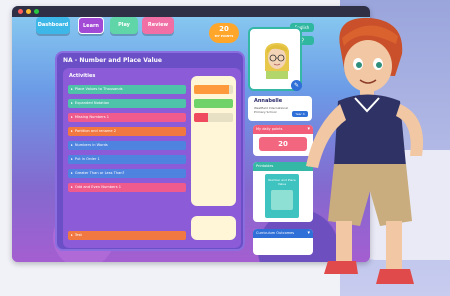 Image resolution: width=450 pixels, height=296 pixels. Describe the element at coordinates (282, 182) in the screenshot. I see `book-title: Number and Place Value` at that location.